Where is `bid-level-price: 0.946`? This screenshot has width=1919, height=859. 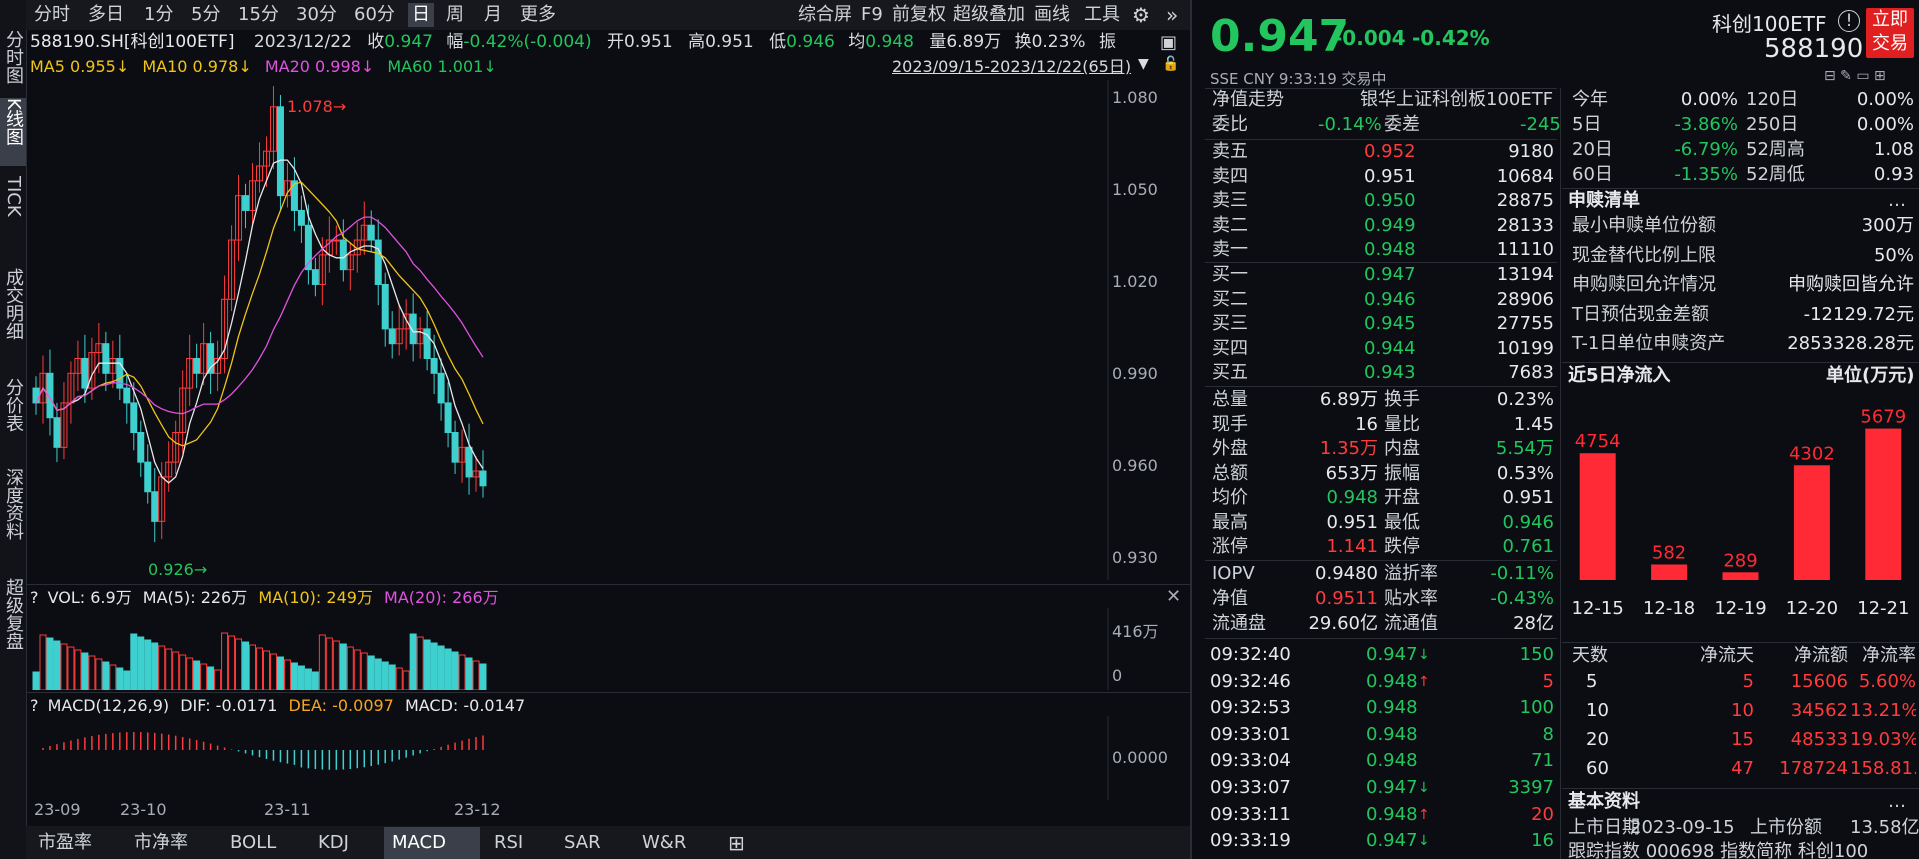 bid-level-price: 0.946 is located at coordinates (1390, 300).